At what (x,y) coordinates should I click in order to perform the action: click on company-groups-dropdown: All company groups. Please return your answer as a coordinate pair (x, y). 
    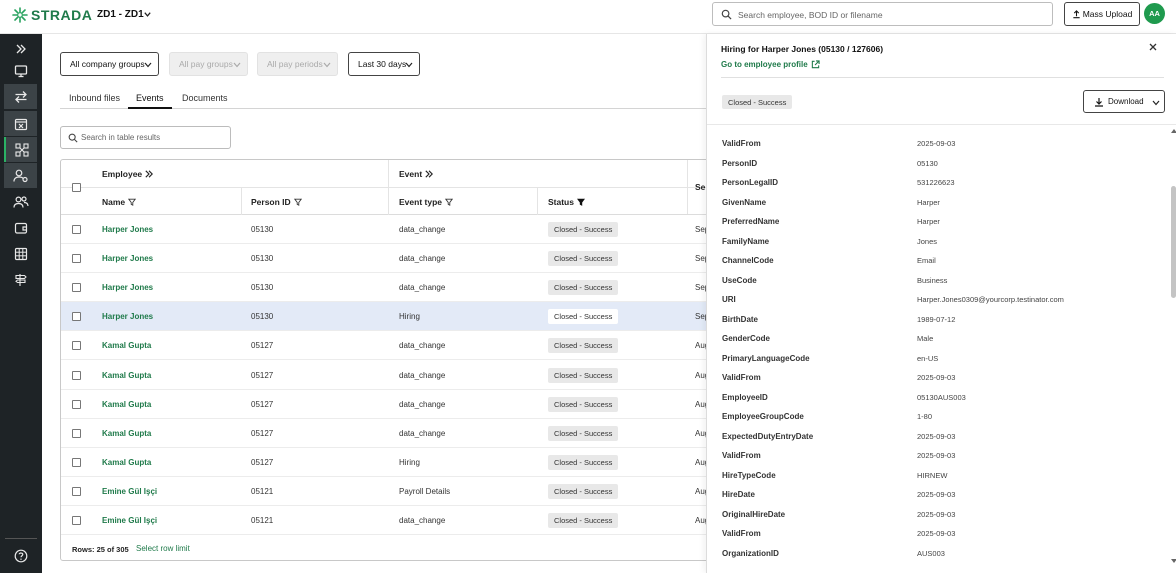
    Looking at the image, I should click on (109, 64).